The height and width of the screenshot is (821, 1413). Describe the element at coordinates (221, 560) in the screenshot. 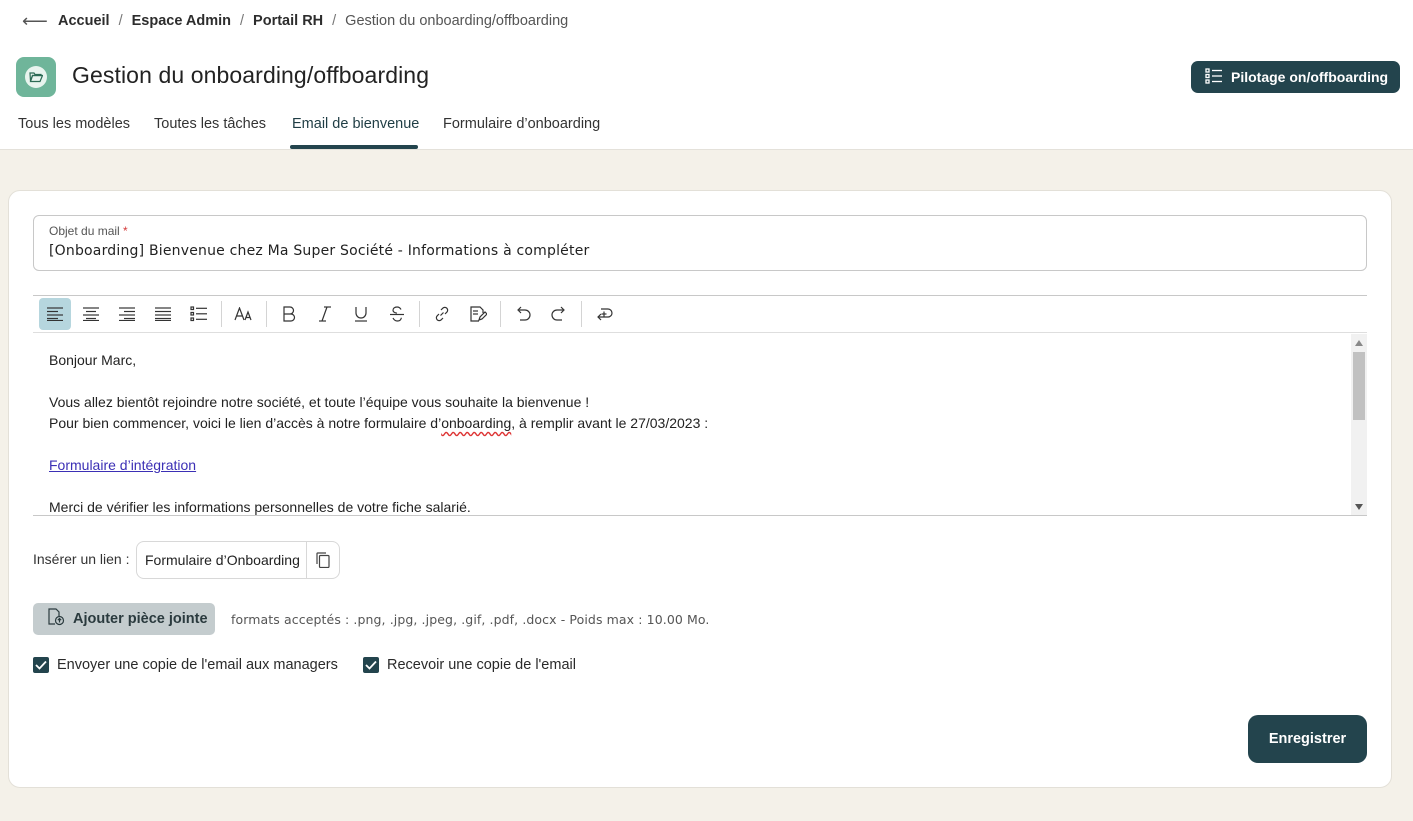

I see `insert-link-chip-text: Formulaire d’Onboarding` at that location.